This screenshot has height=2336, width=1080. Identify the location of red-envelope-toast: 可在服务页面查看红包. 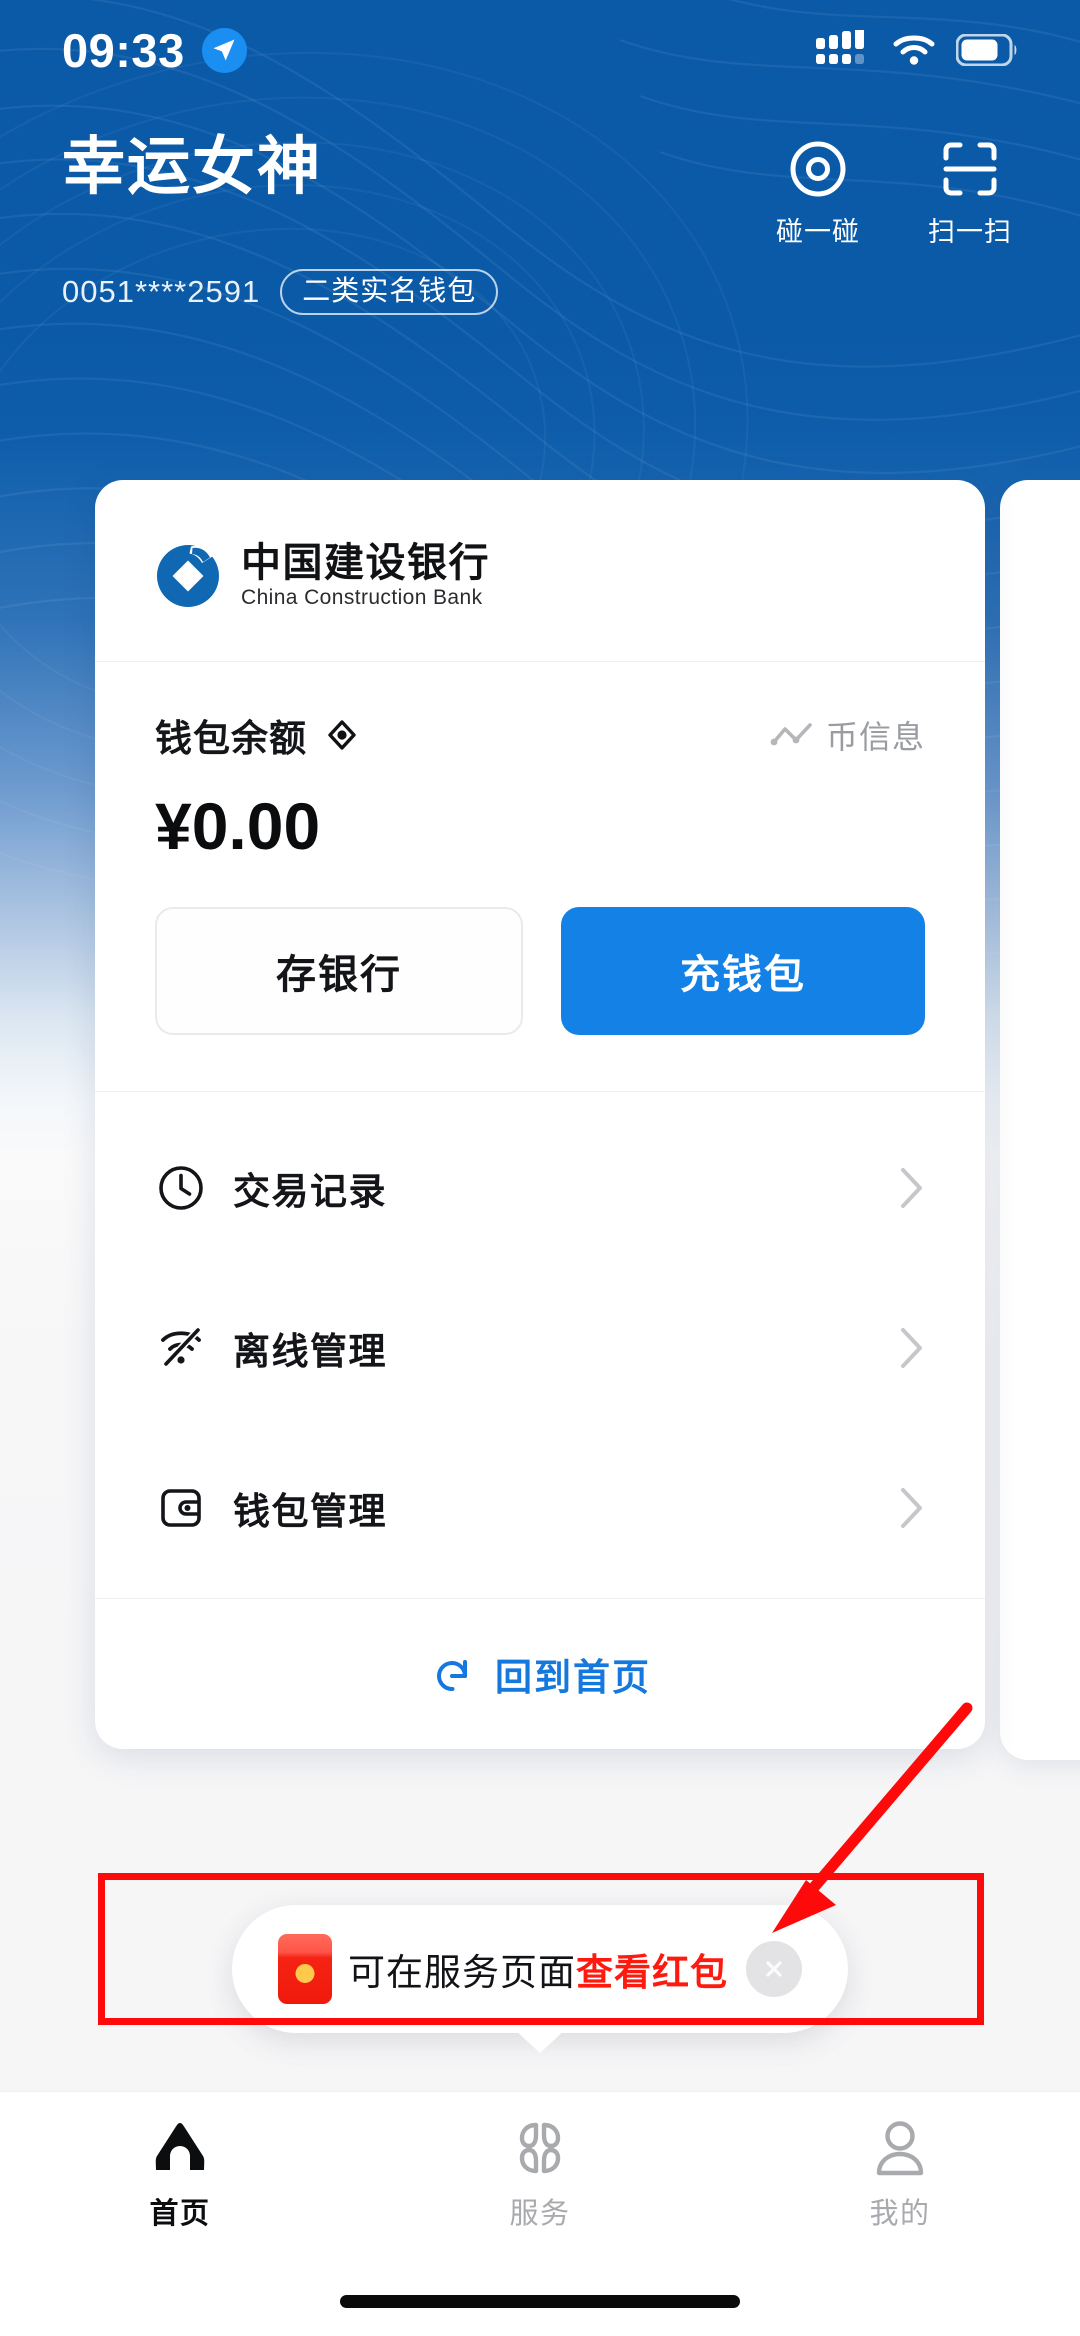
(540, 1979).